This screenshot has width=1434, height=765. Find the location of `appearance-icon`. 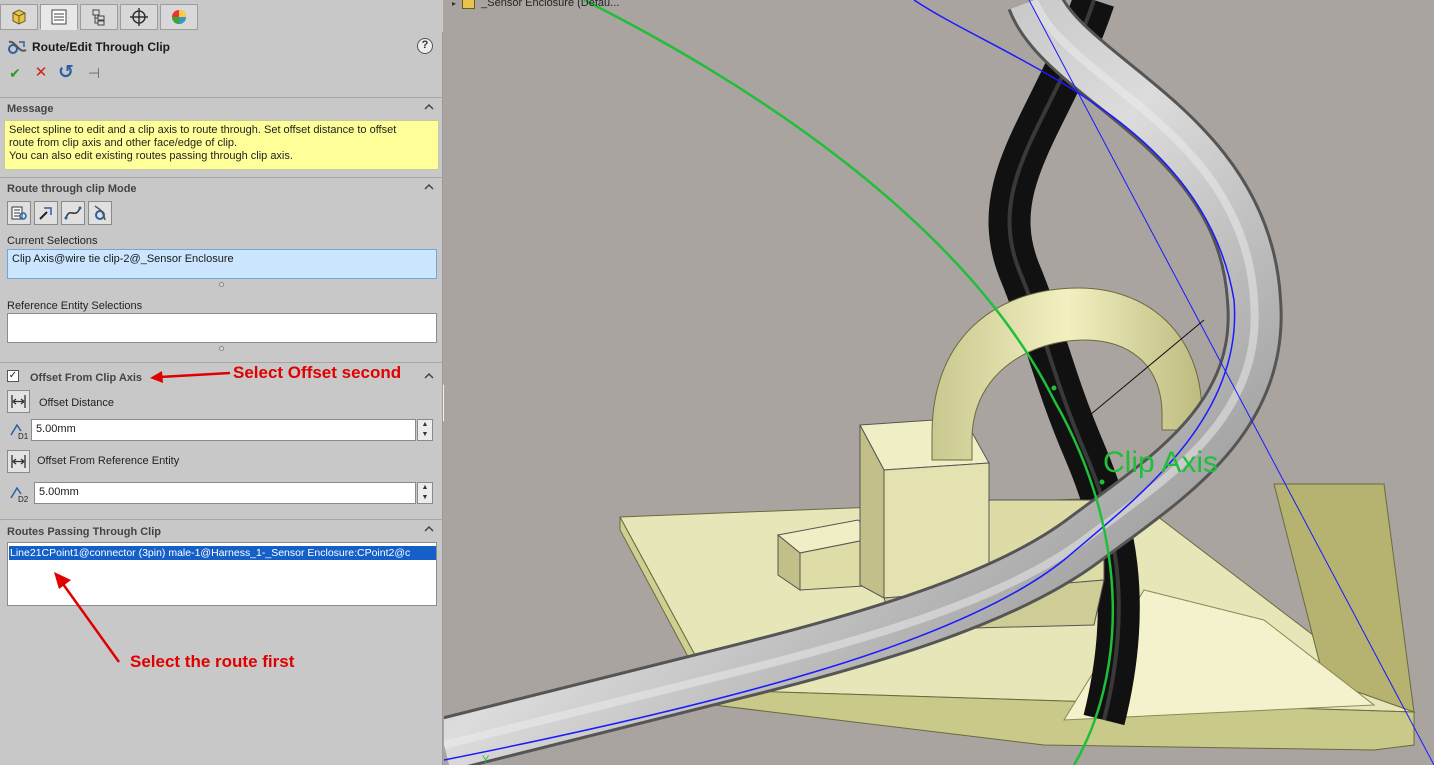

appearance-icon is located at coordinates (179, 17).